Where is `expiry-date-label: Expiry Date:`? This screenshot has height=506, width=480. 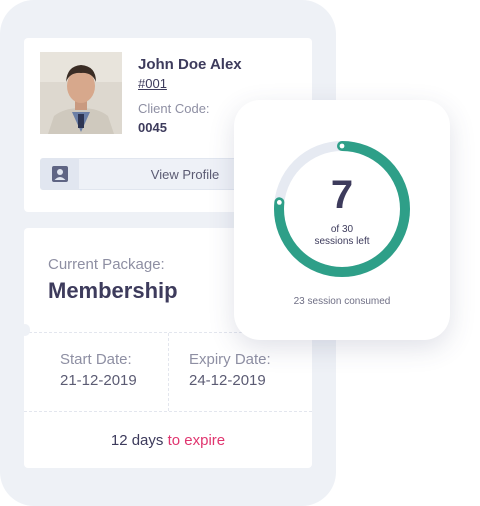 expiry-date-label: Expiry Date: is located at coordinates (230, 359).